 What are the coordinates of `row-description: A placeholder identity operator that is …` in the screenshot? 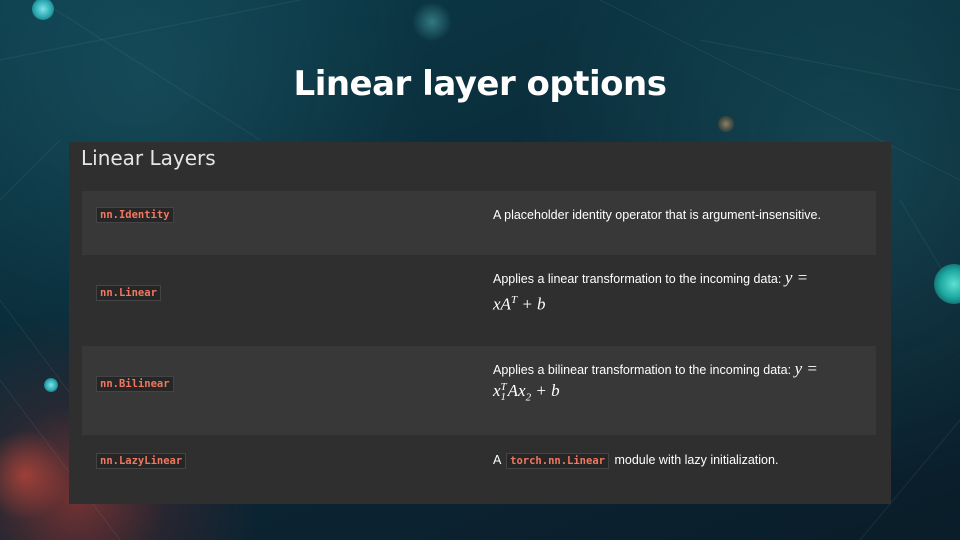 It's located at (675, 215).